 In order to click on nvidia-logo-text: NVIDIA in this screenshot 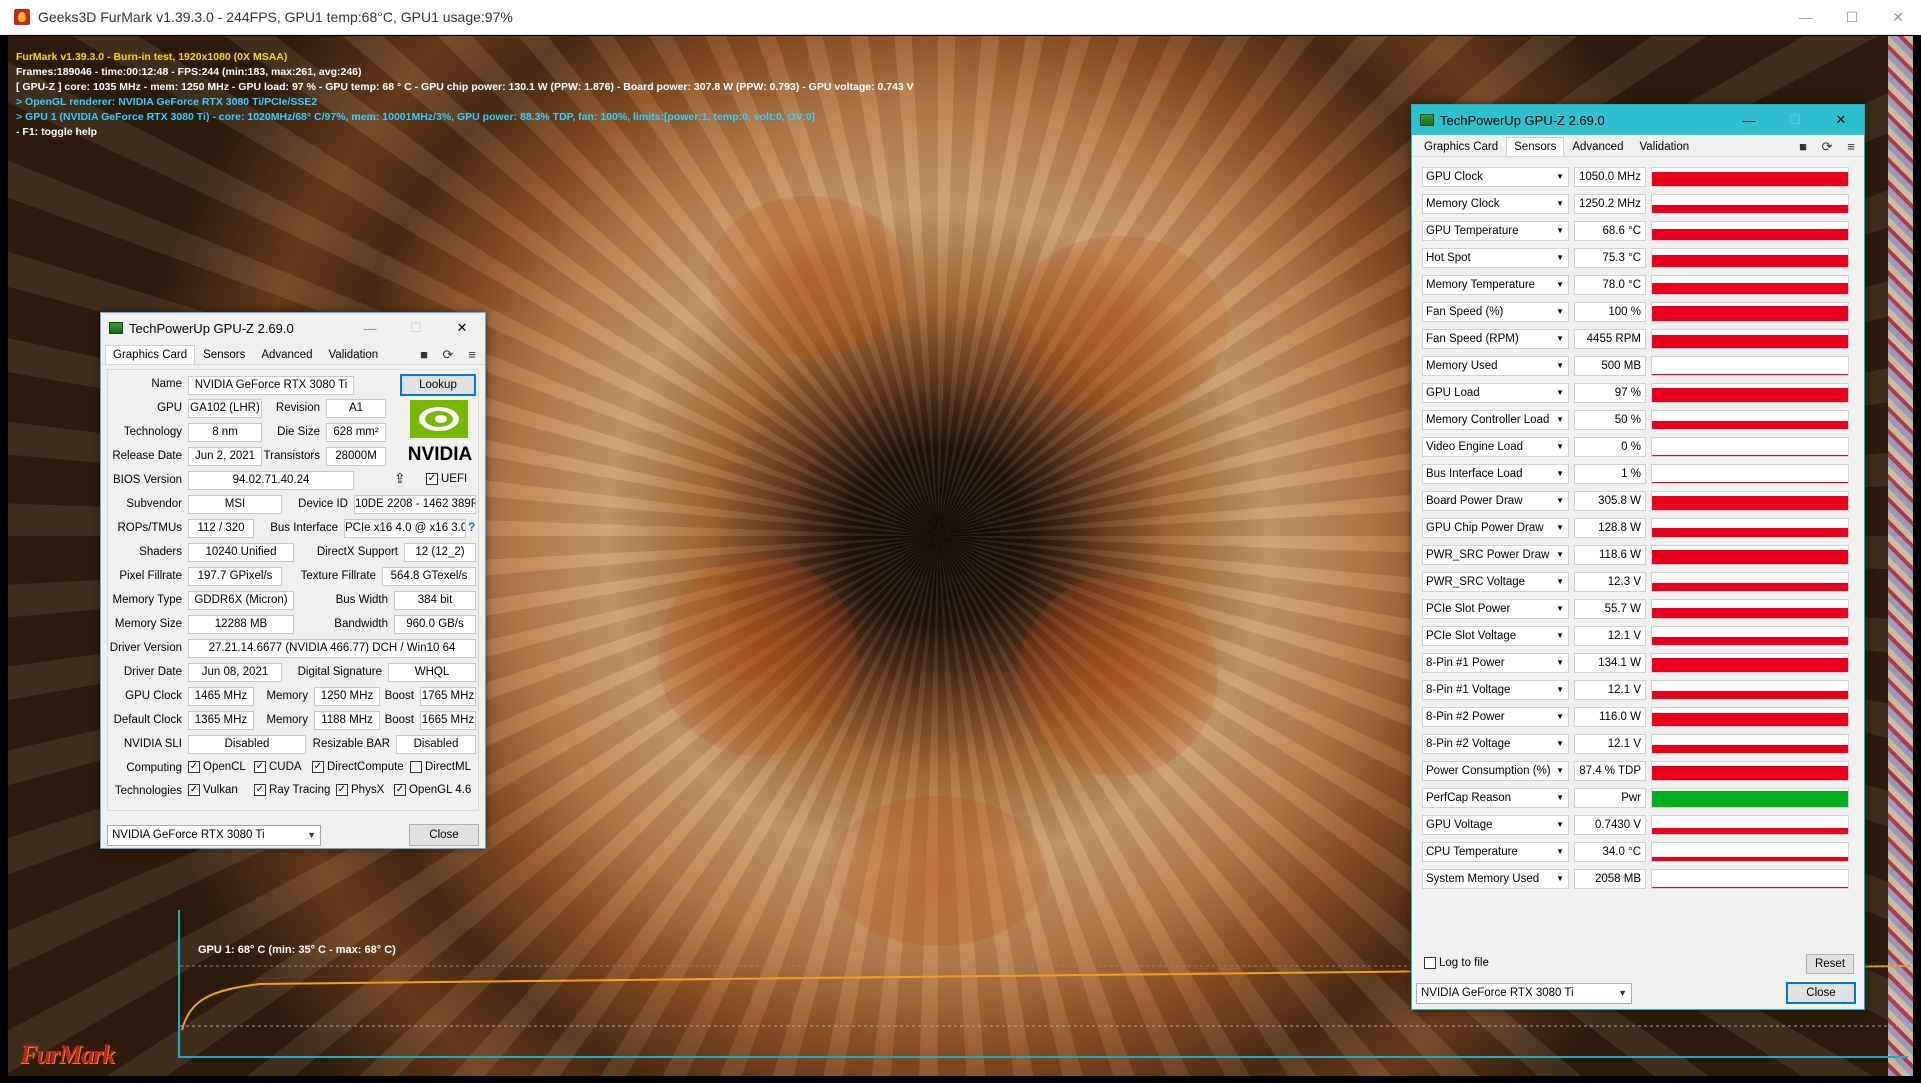, I will do `click(440, 453)`.